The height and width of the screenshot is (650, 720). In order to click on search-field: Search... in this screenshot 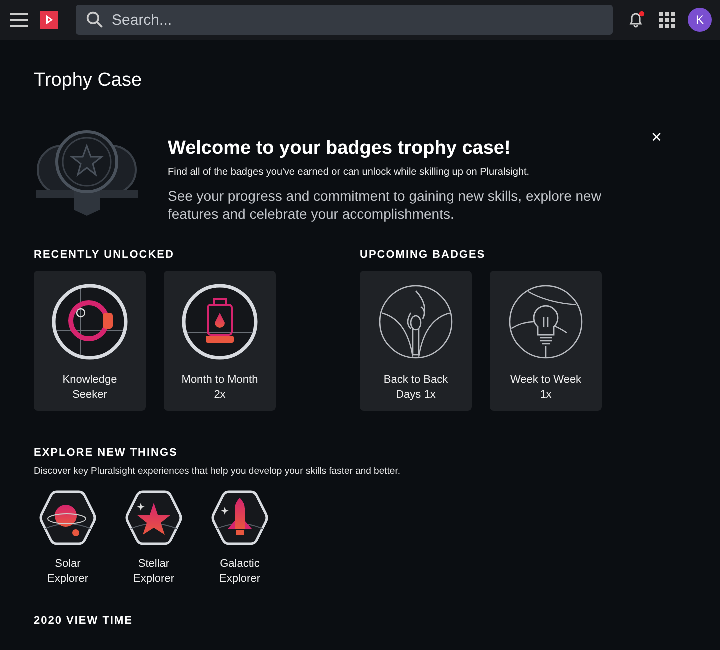, I will do `click(344, 20)`.